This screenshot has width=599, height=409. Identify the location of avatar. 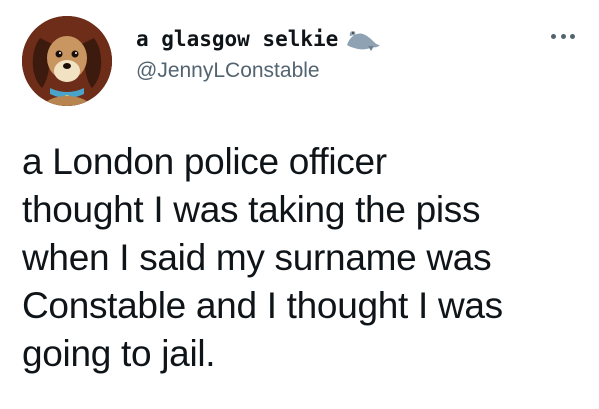
(67, 61).